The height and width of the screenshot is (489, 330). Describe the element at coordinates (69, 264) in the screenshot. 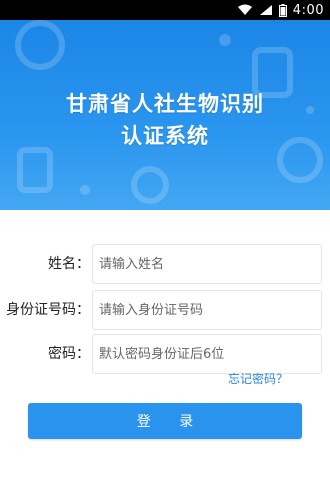

I see `name-label: 姓名：` at that location.